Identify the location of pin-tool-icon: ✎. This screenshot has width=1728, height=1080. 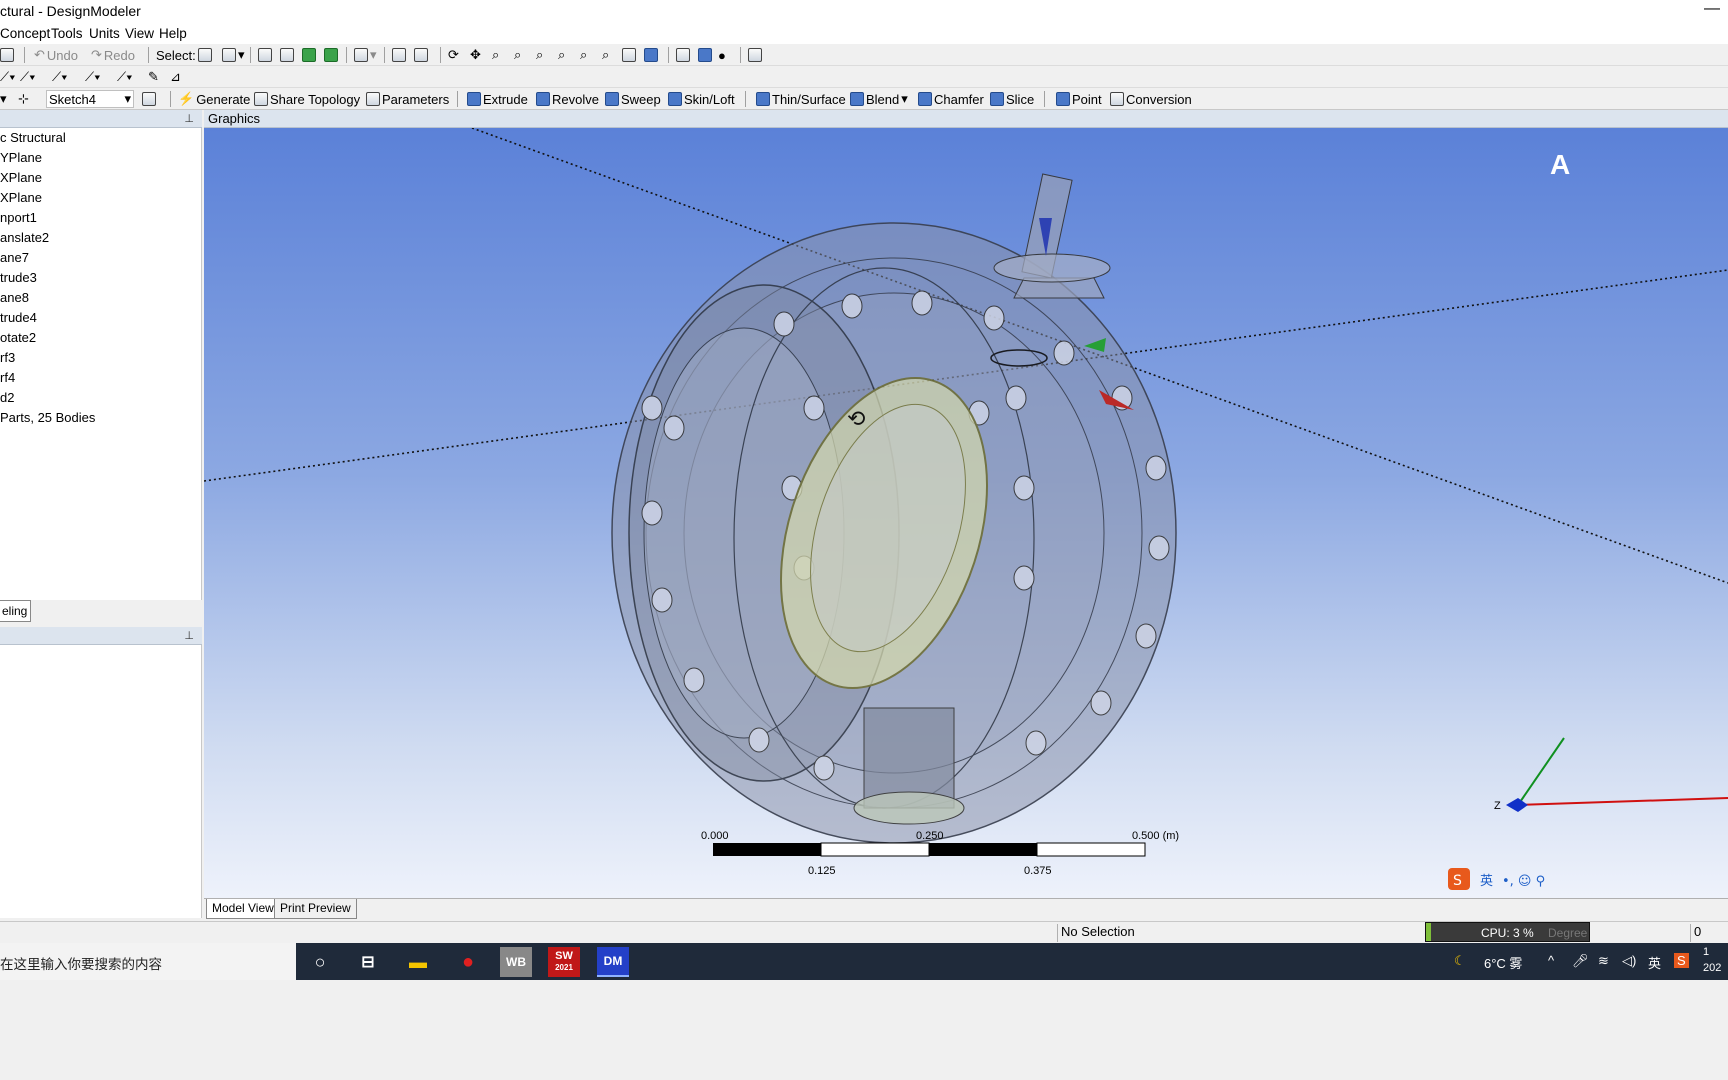
(153, 77).